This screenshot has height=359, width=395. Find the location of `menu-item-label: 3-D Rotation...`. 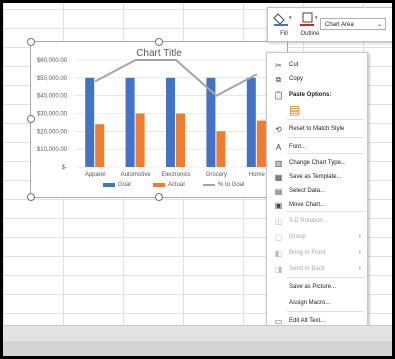

menu-item-label: 3-D Rotation... is located at coordinates (308, 221).